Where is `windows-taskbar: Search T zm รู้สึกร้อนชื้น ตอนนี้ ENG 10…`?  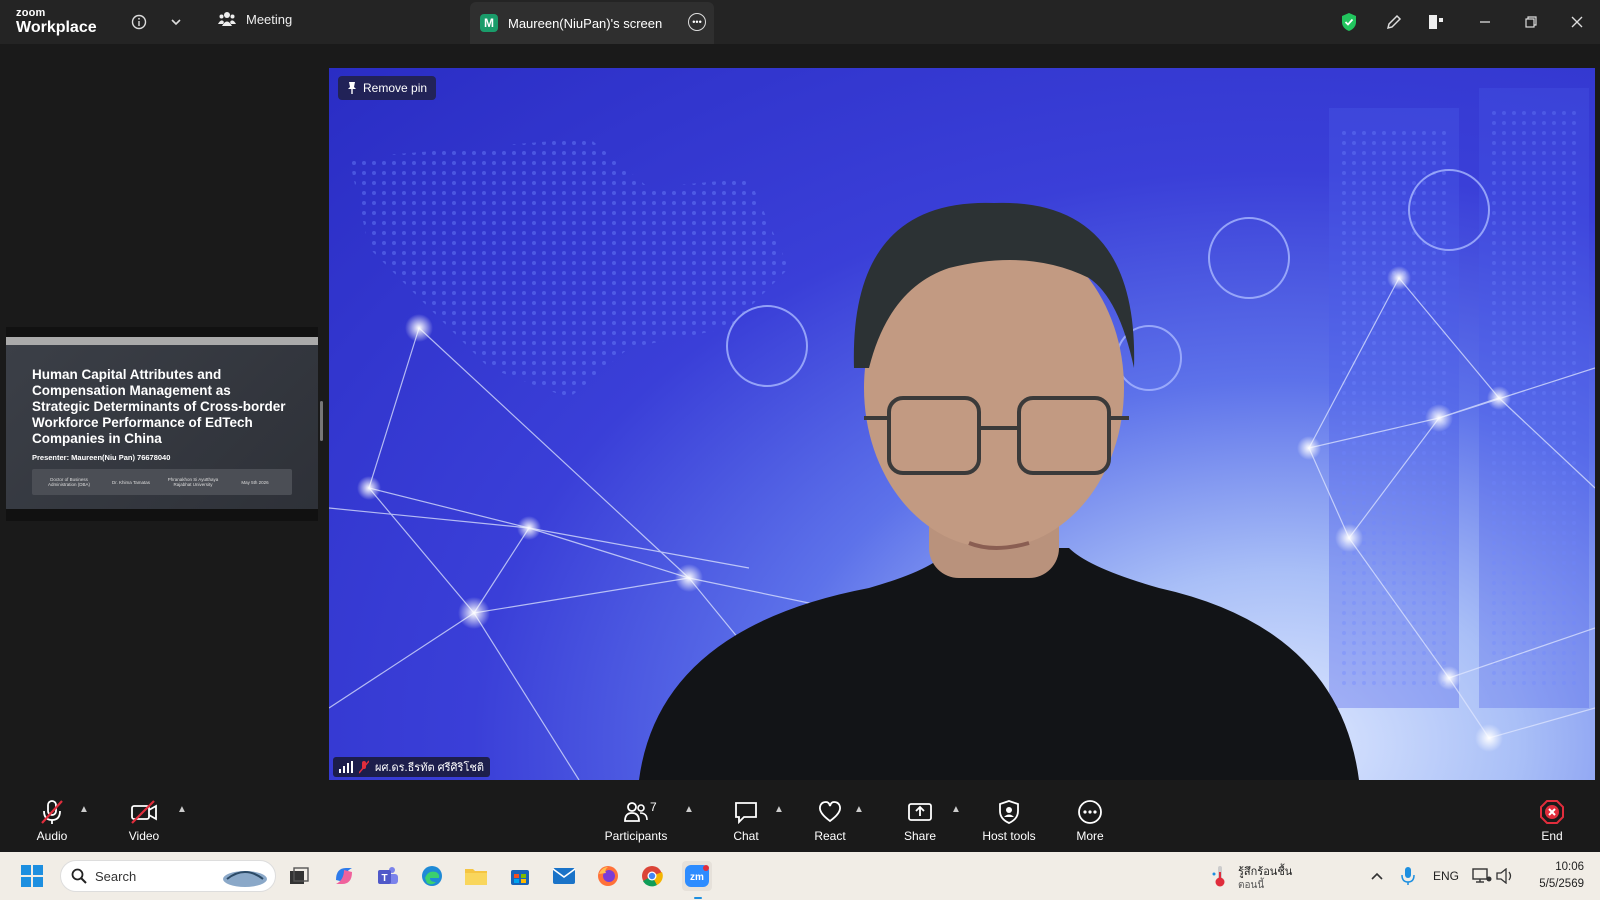 windows-taskbar: Search T zm รู้สึกร้อนชื้น ตอนนี้ ENG 10… is located at coordinates (800, 876).